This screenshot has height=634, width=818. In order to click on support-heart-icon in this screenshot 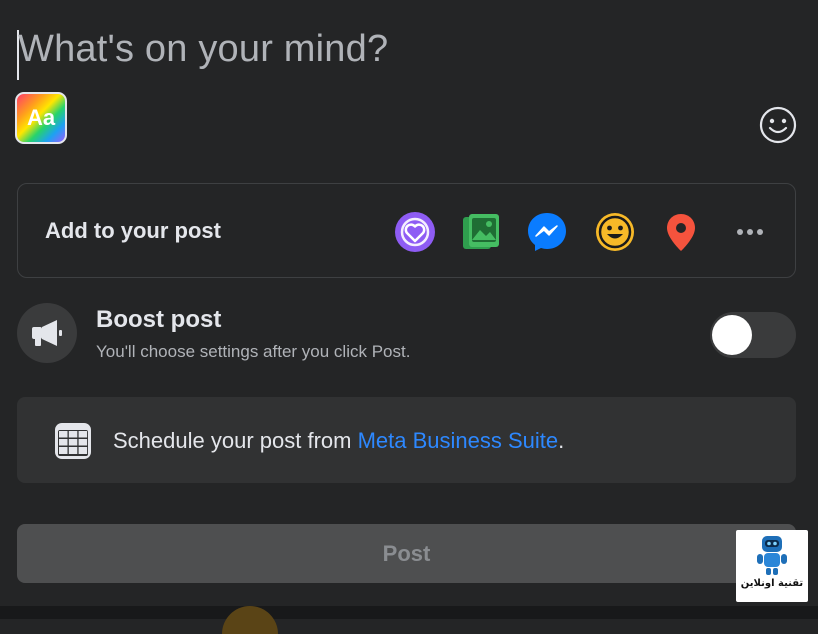, I will do `click(415, 232)`.